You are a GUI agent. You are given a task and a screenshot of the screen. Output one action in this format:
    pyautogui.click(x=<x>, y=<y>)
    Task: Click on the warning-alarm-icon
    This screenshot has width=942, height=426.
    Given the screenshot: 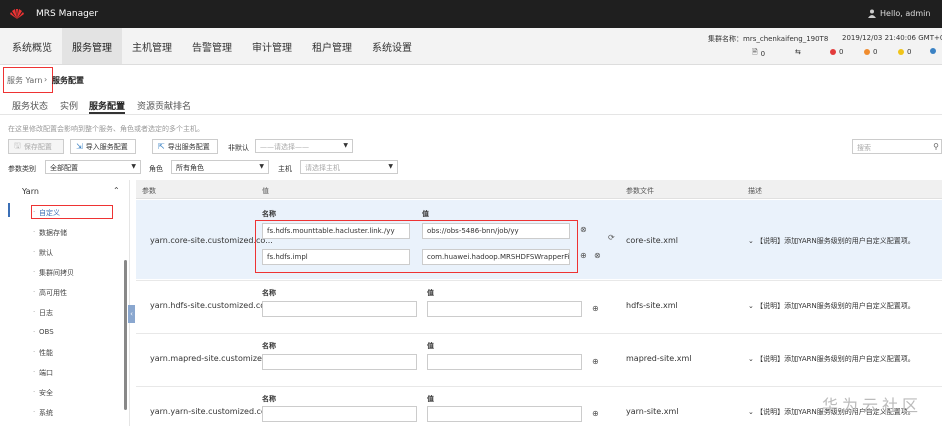 What is the action you would take?
    pyautogui.click(x=933, y=51)
    